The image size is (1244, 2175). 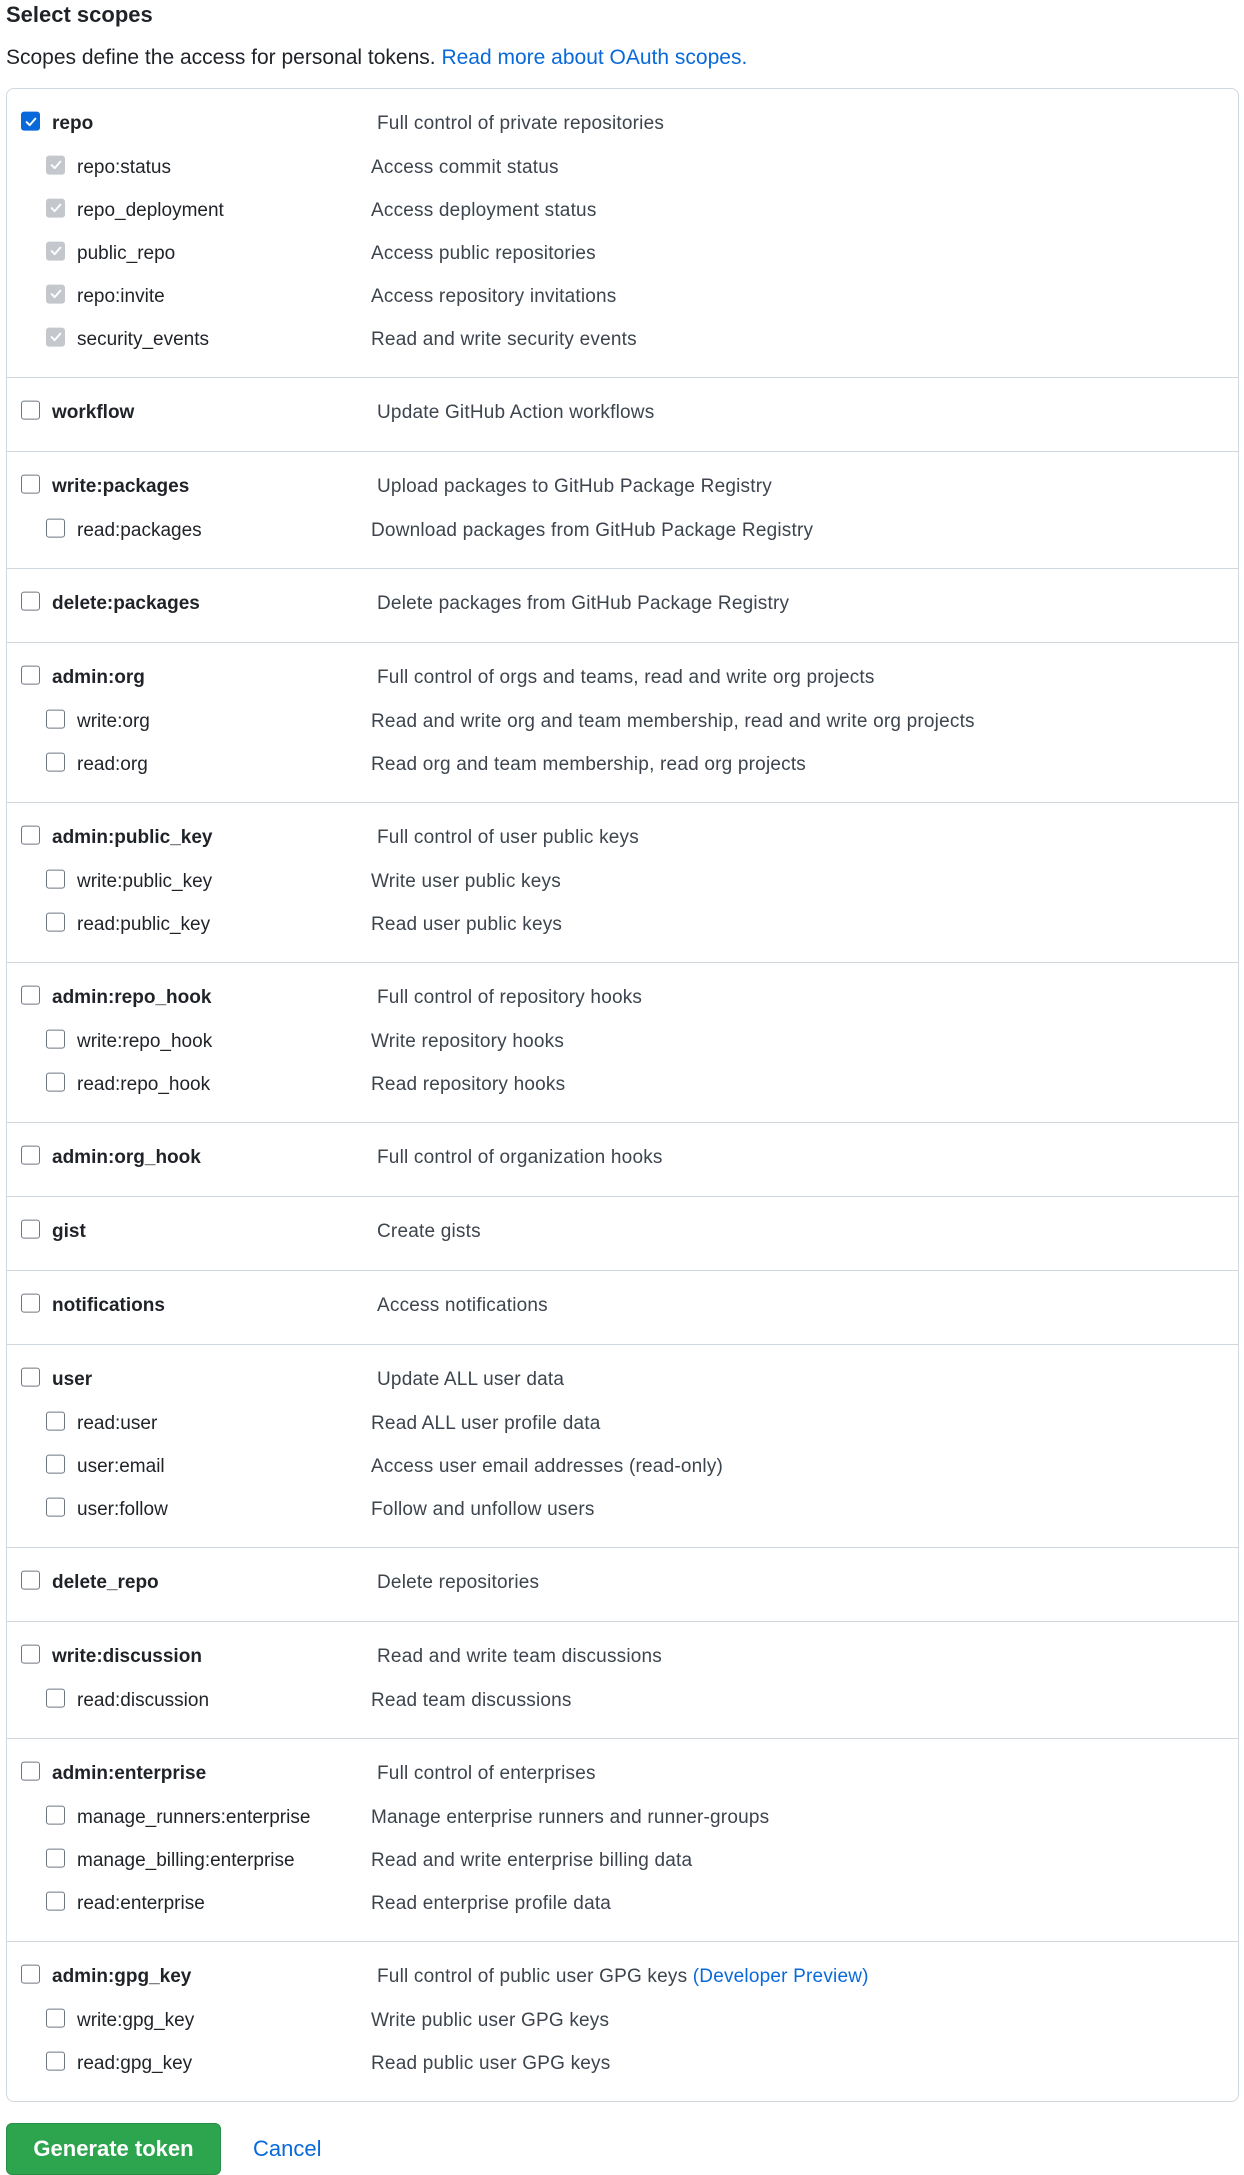 I want to click on subscope-description: Access public repositories, so click(x=483, y=253).